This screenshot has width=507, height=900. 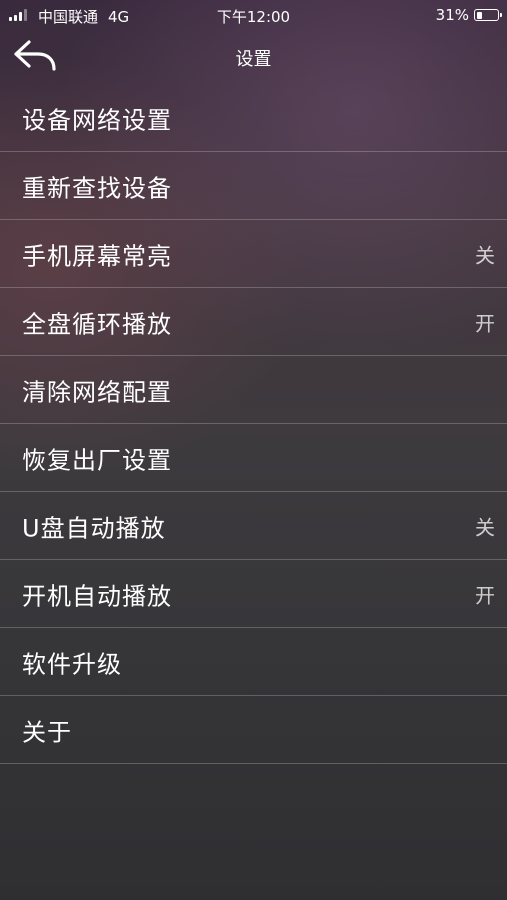 What do you see at coordinates (97, 324) in the screenshot?
I see `menu-item-label: 全盘循环播放` at bounding box center [97, 324].